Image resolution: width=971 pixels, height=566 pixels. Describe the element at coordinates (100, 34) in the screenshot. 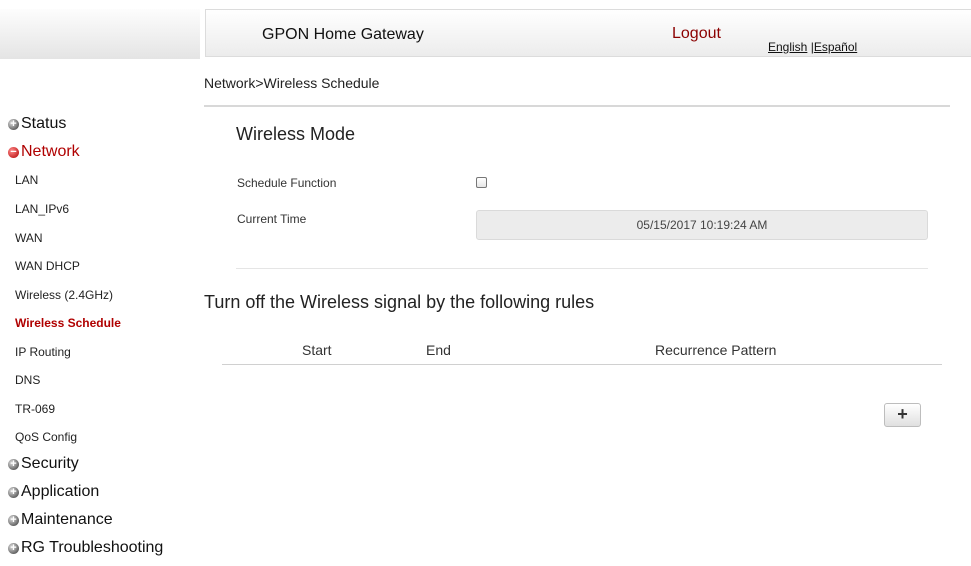

I see `sidebar-header-bar` at that location.